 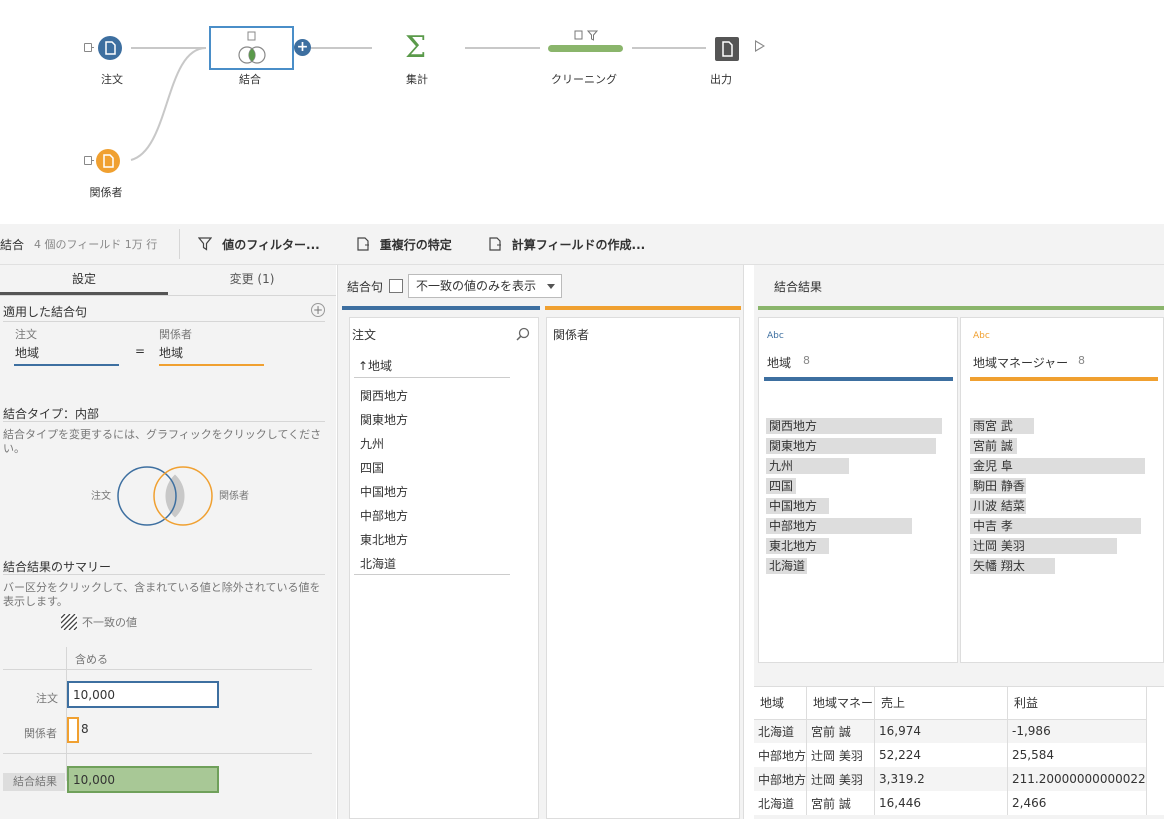 What do you see at coordinates (993, 446) in the screenshot?
I see `value-bar: 宮前 誠` at bounding box center [993, 446].